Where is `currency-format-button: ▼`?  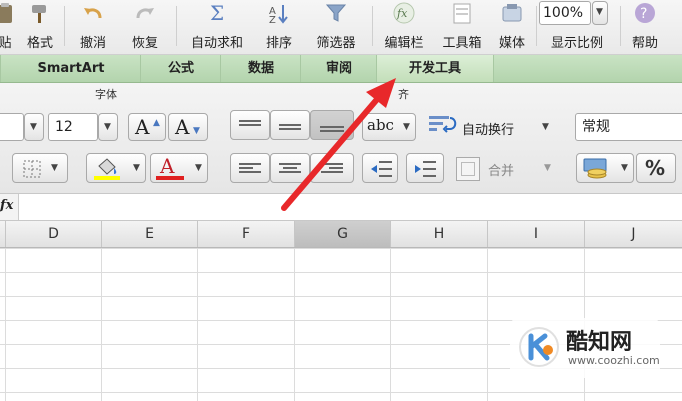
currency-format-button: ▼ is located at coordinates (605, 168).